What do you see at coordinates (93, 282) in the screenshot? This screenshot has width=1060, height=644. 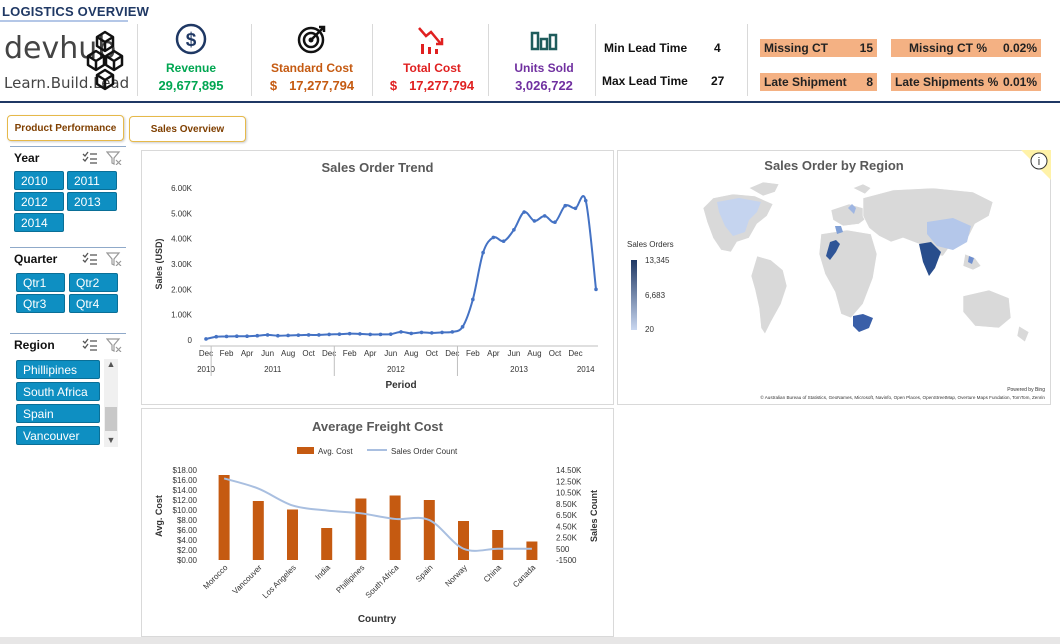 I see `quarter-chip-qtr2: Qtr2` at bounding box center [93, 282].